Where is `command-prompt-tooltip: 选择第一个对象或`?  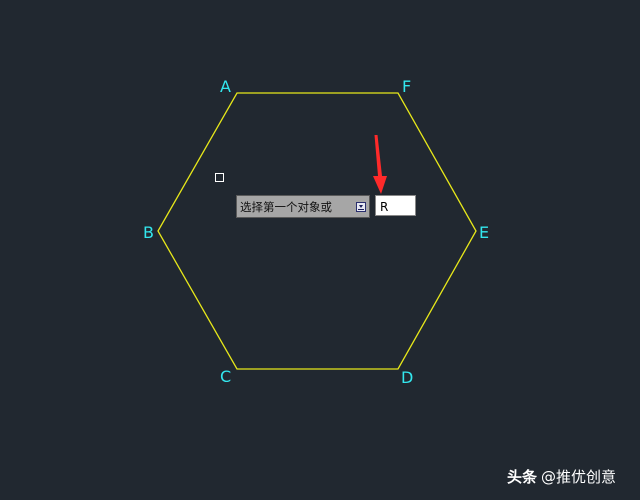
command-prompt-tooltip: 选择第一个对象或 is located at coordinates (303, 206).